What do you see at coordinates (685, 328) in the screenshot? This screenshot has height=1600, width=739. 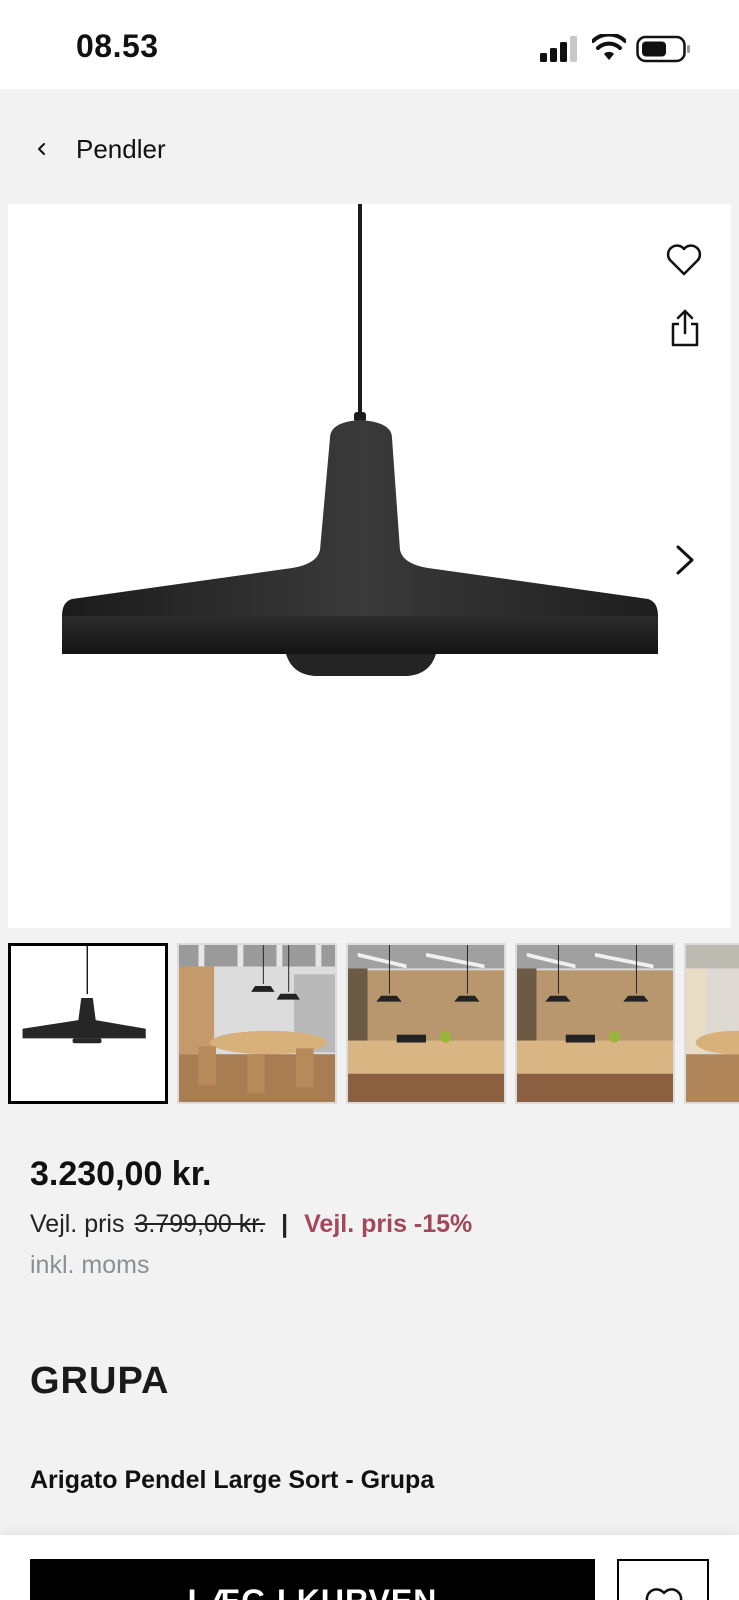 I see `share-icon` at bounding box center [685, 328].